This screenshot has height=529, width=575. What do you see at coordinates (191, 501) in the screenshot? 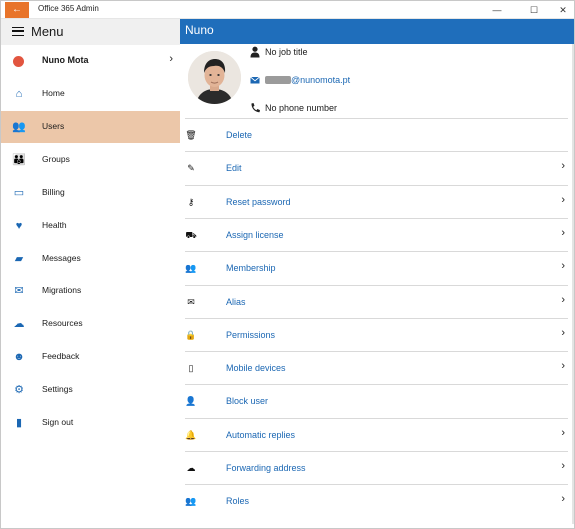
I see `roles-icon: 👥` at bounding box center [191, 501].